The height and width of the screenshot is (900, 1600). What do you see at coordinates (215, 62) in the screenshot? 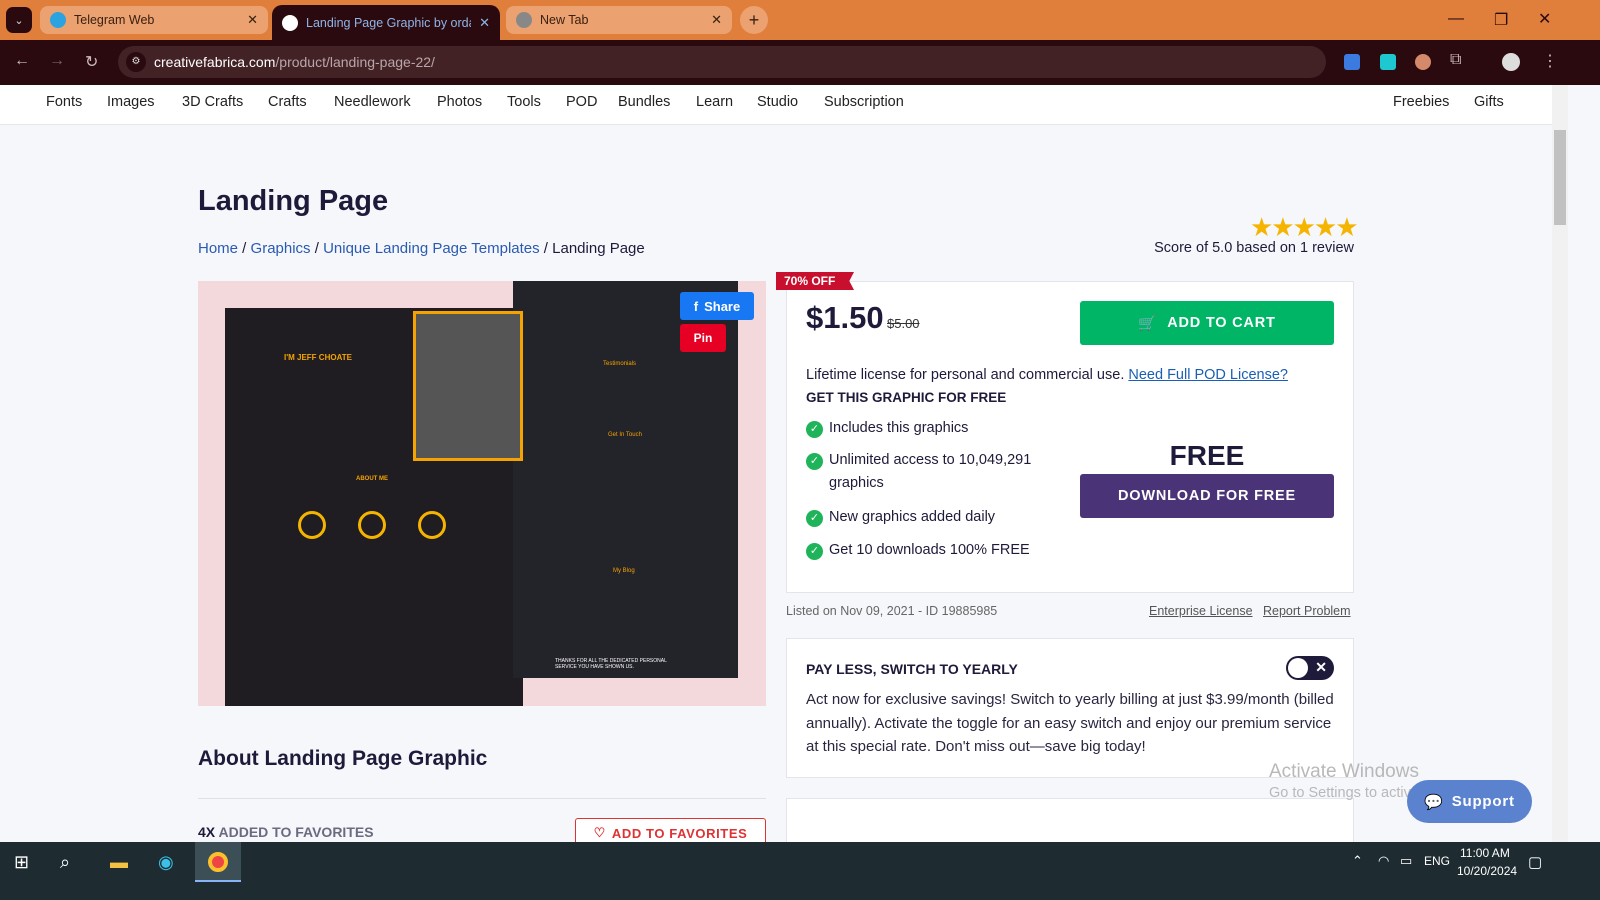
I see `url-domain: creativefabrica.com` at bounding box center [215, 62].